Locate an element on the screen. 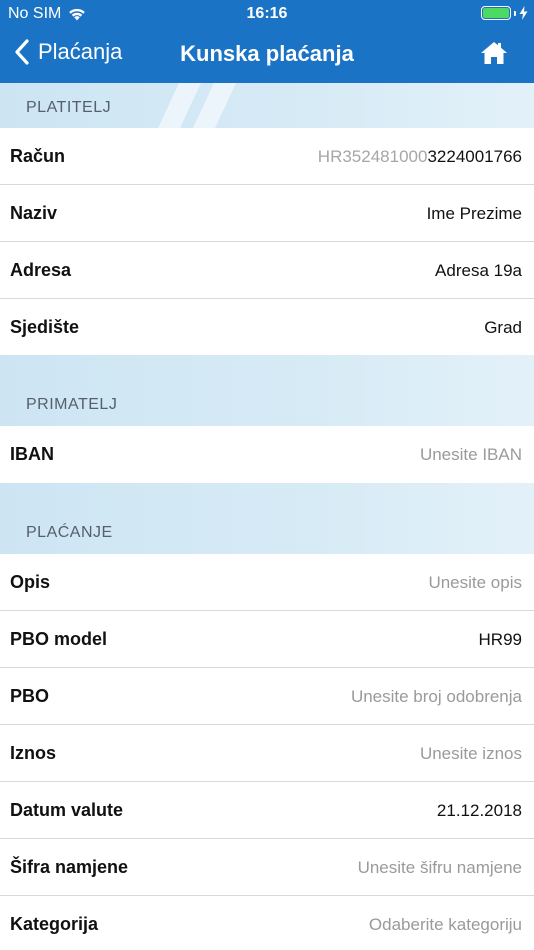 This screenshot has width=534, height=950. account-number-value: HR3524810003224001766 is located at coordinates (420, 157).